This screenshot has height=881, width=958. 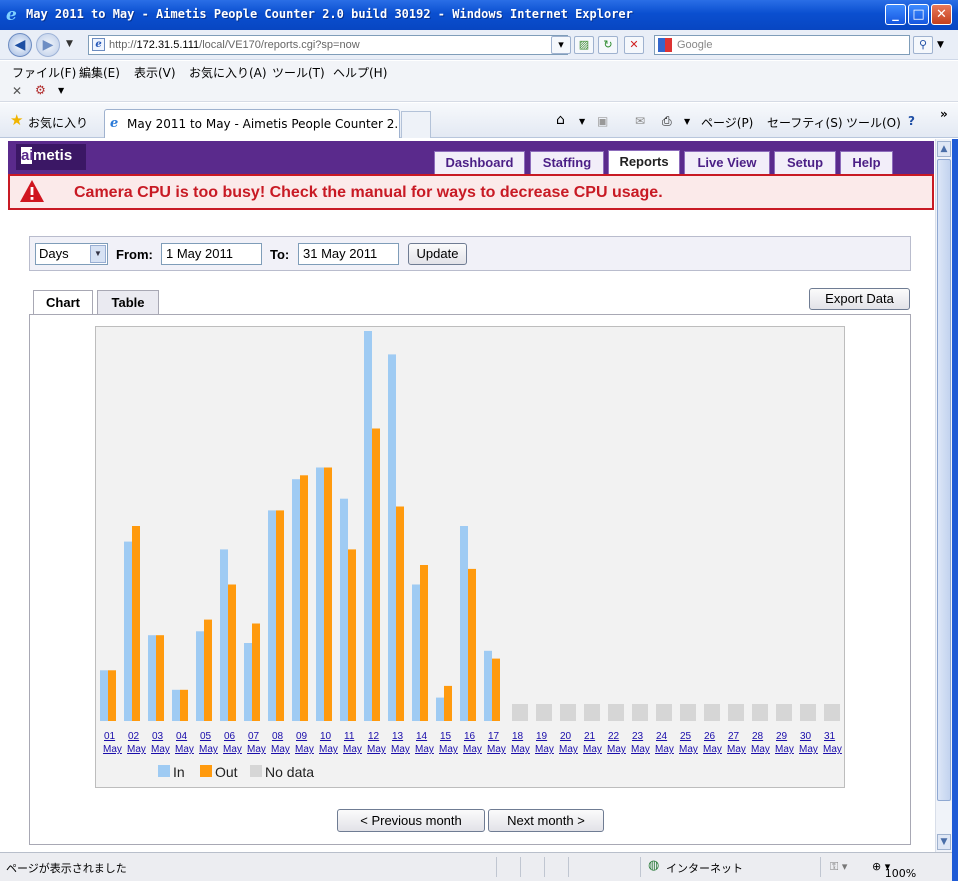 What do you see at coordinates (326, 736) in the screenshot?
I see `day-link-number: 10` at bounding box center [326, 736].